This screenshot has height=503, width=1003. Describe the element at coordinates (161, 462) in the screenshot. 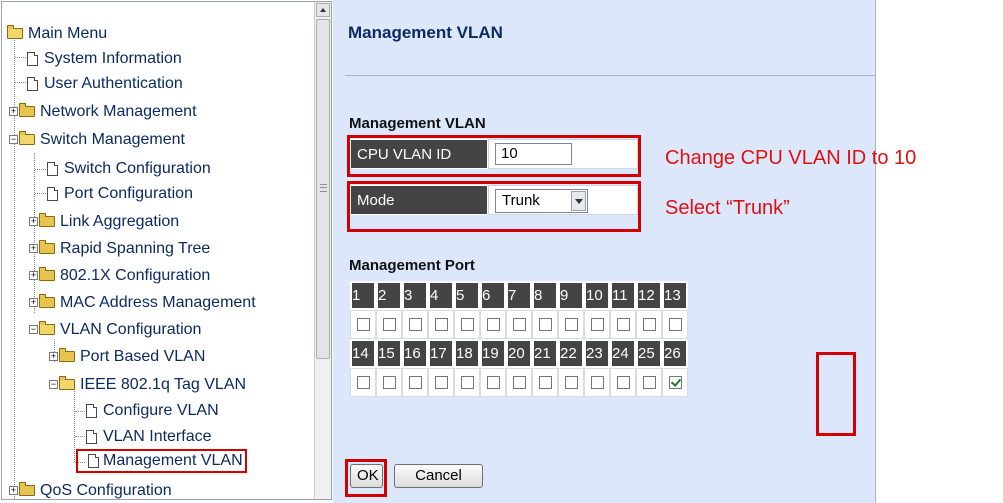

I see `nav-item-management-vlan: Management VLAN` at that location.